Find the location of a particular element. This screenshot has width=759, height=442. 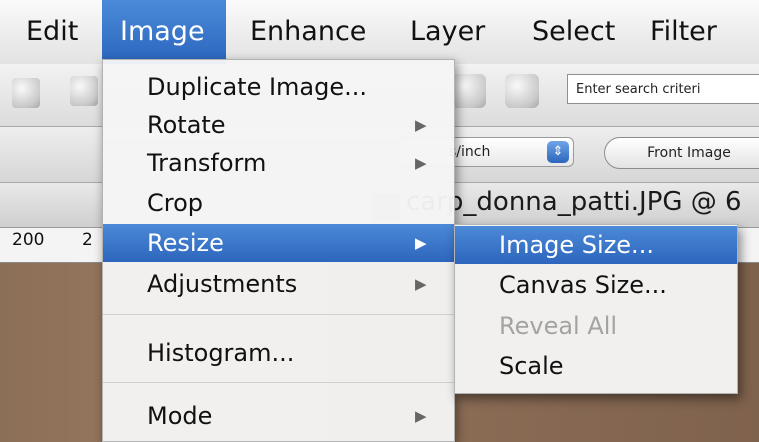

menu-item-label: Transform is located at coordinates (207, 163).